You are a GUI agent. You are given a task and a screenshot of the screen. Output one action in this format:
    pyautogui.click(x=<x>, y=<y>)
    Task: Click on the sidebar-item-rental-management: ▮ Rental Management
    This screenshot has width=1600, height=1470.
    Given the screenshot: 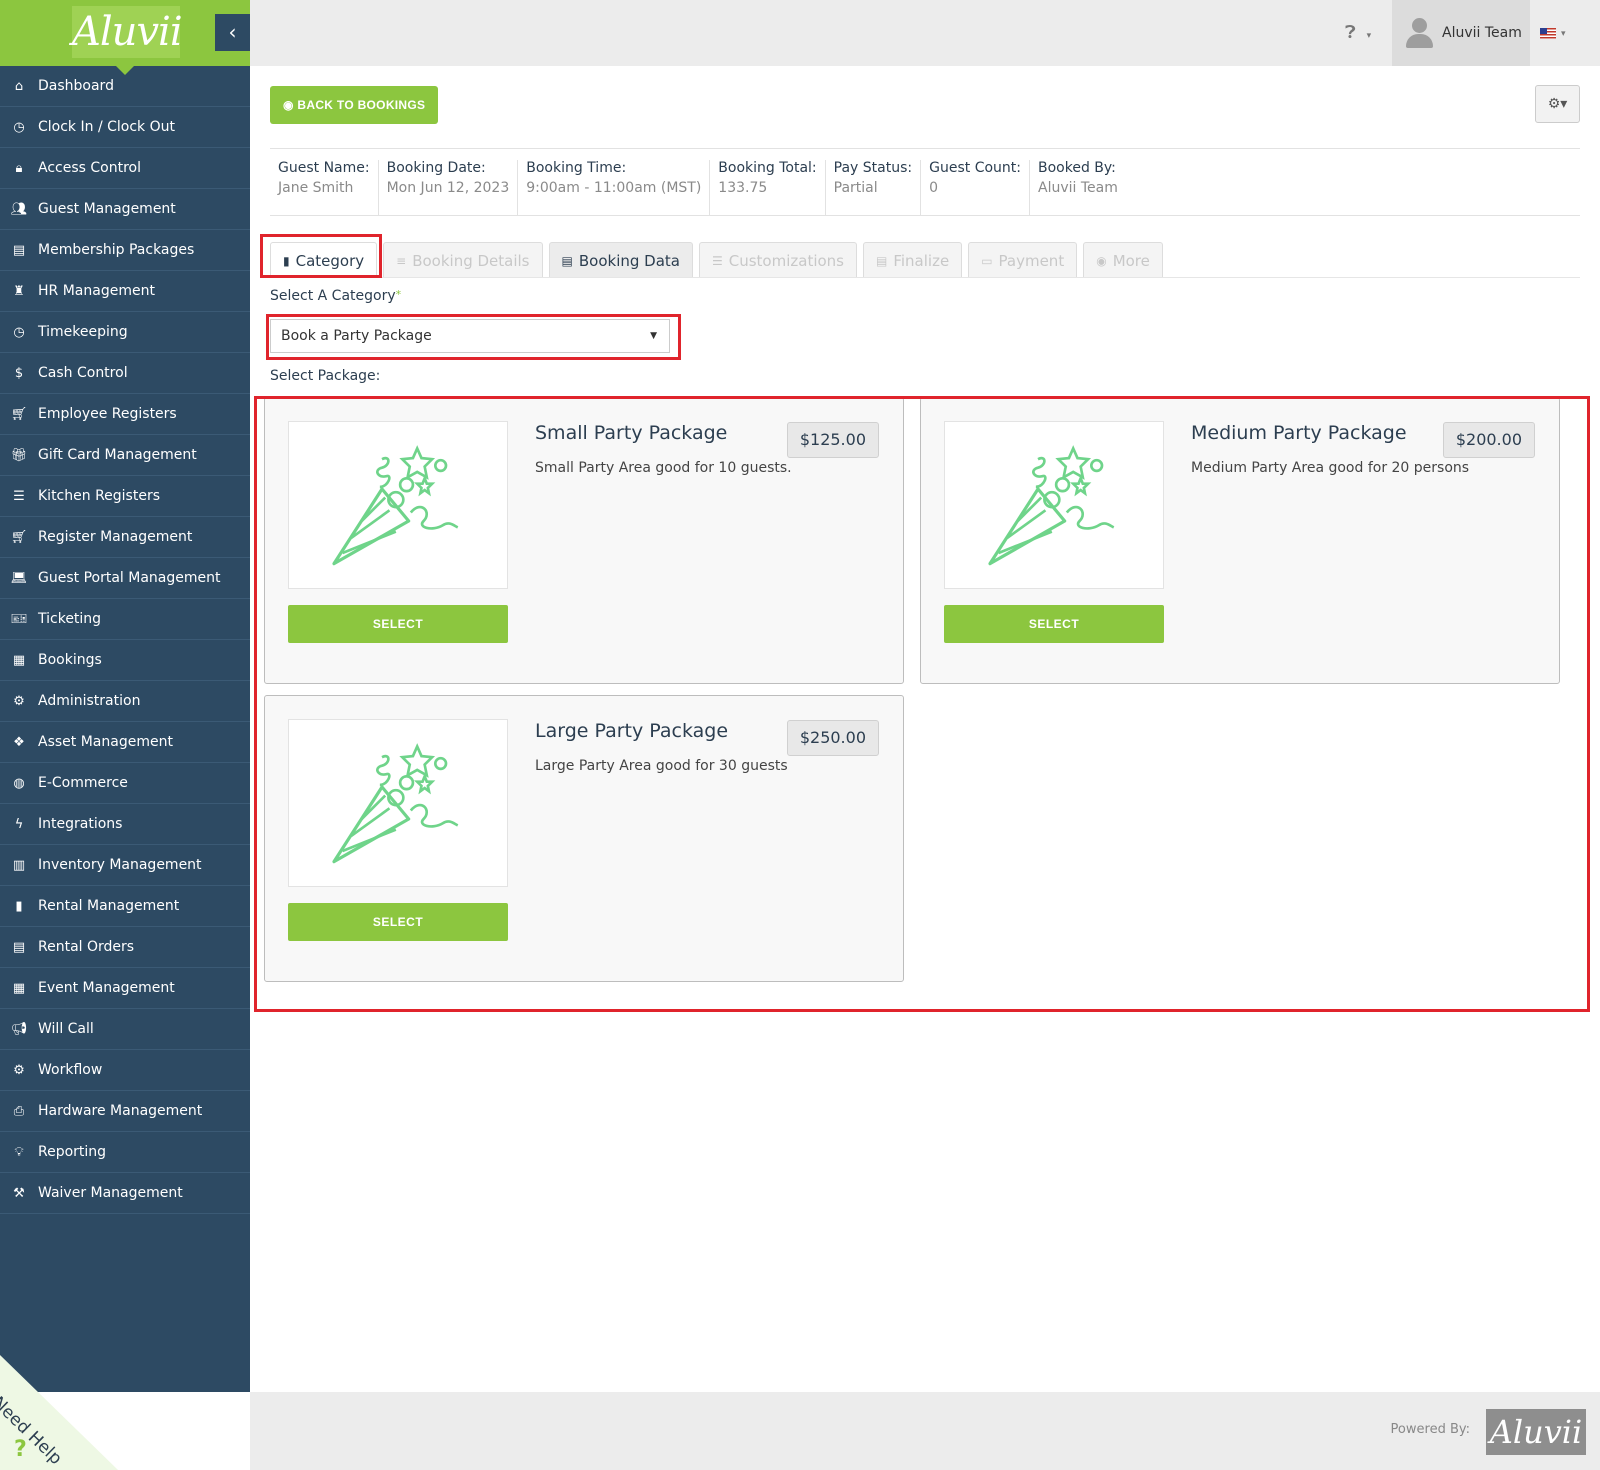 What is the action you would take?
    pyautogui.click(x=125, y=906)
    